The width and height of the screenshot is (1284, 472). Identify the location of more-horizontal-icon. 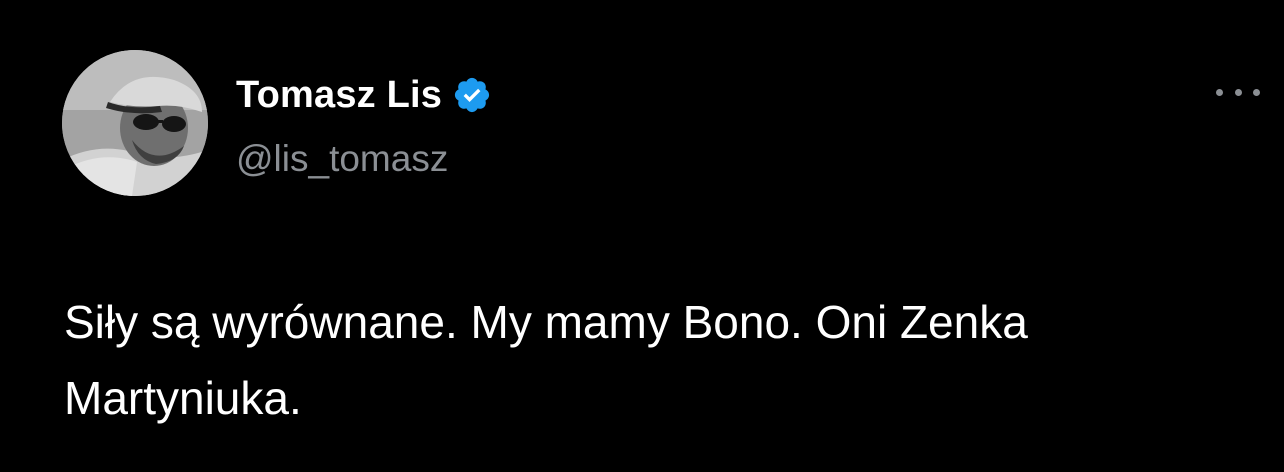
(1238, 92).